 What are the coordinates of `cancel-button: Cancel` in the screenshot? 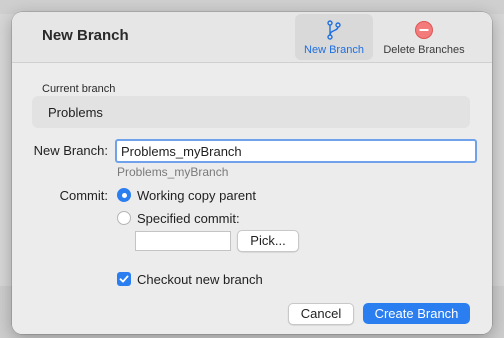 It's located at (321, 314).